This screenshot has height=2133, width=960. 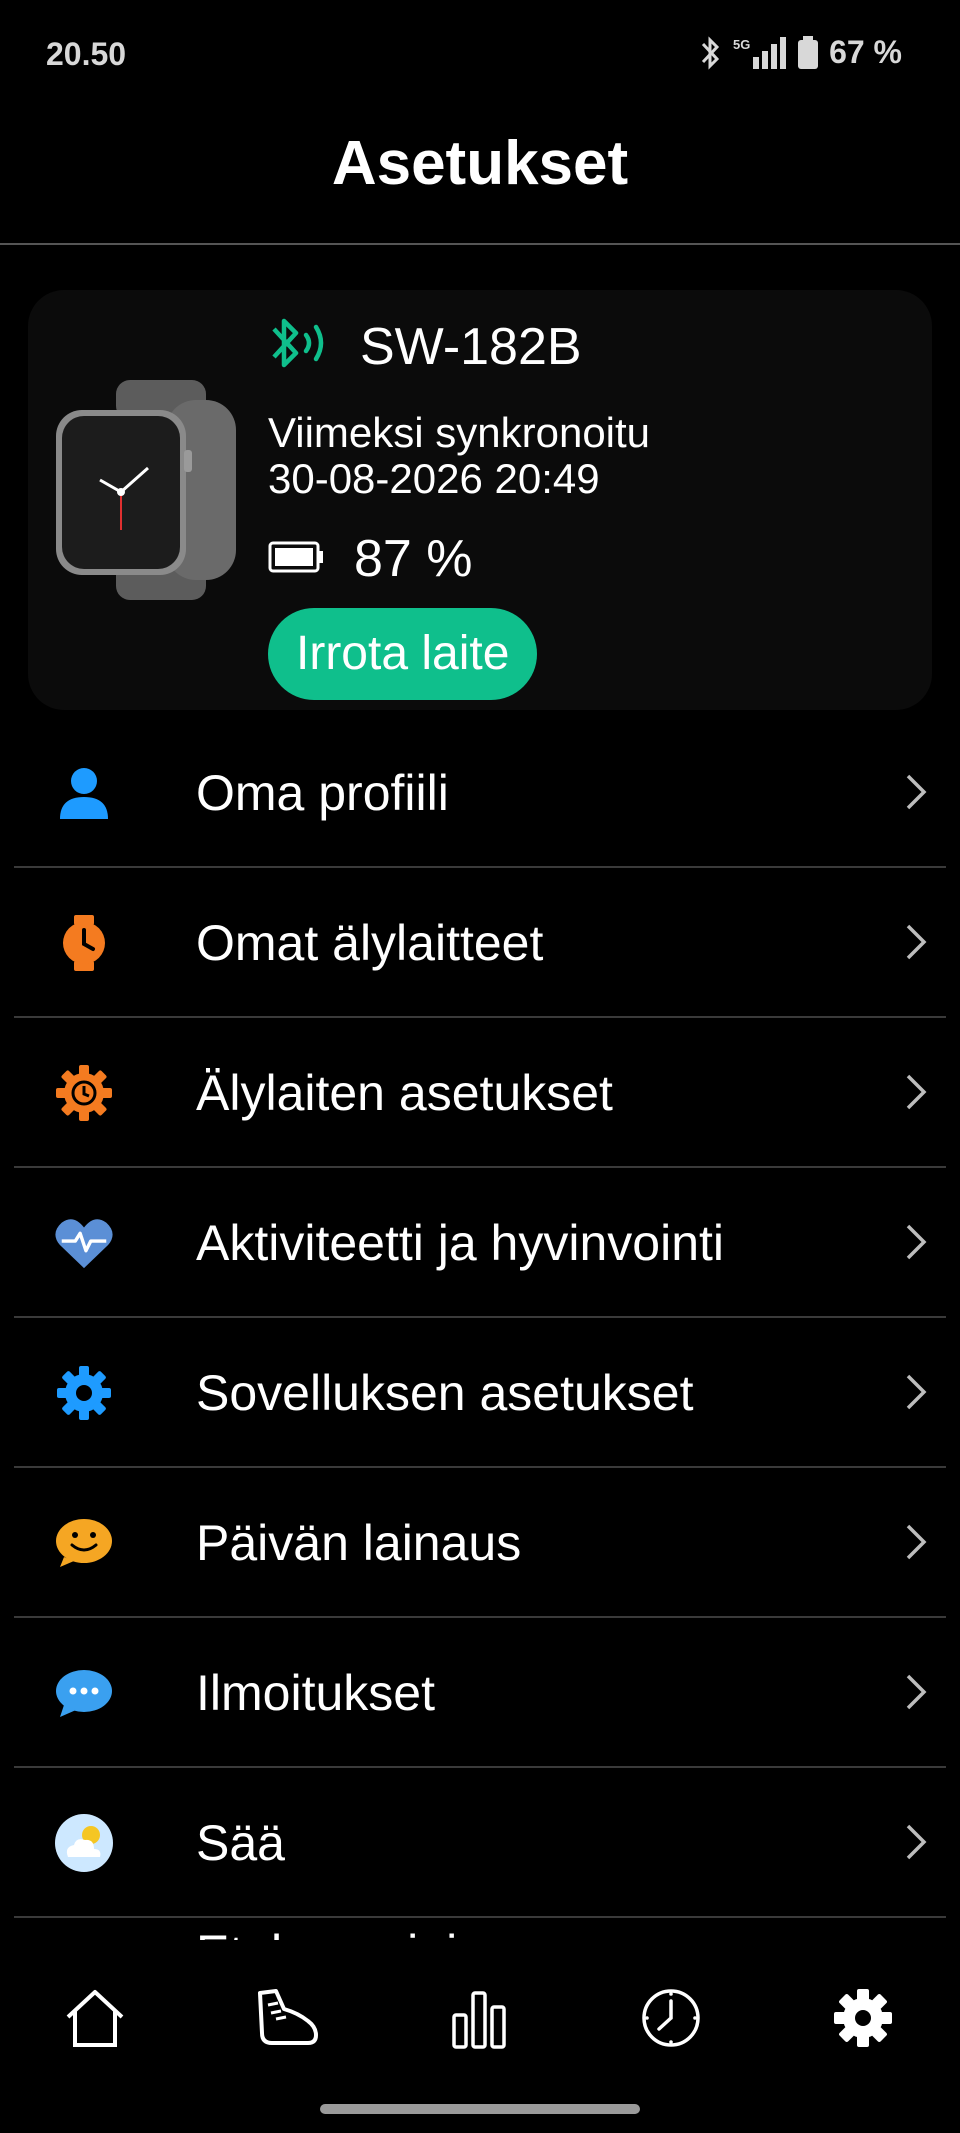 I want to click on menu-item-partial: Etukammioinen, so click(x=368, y=1929).